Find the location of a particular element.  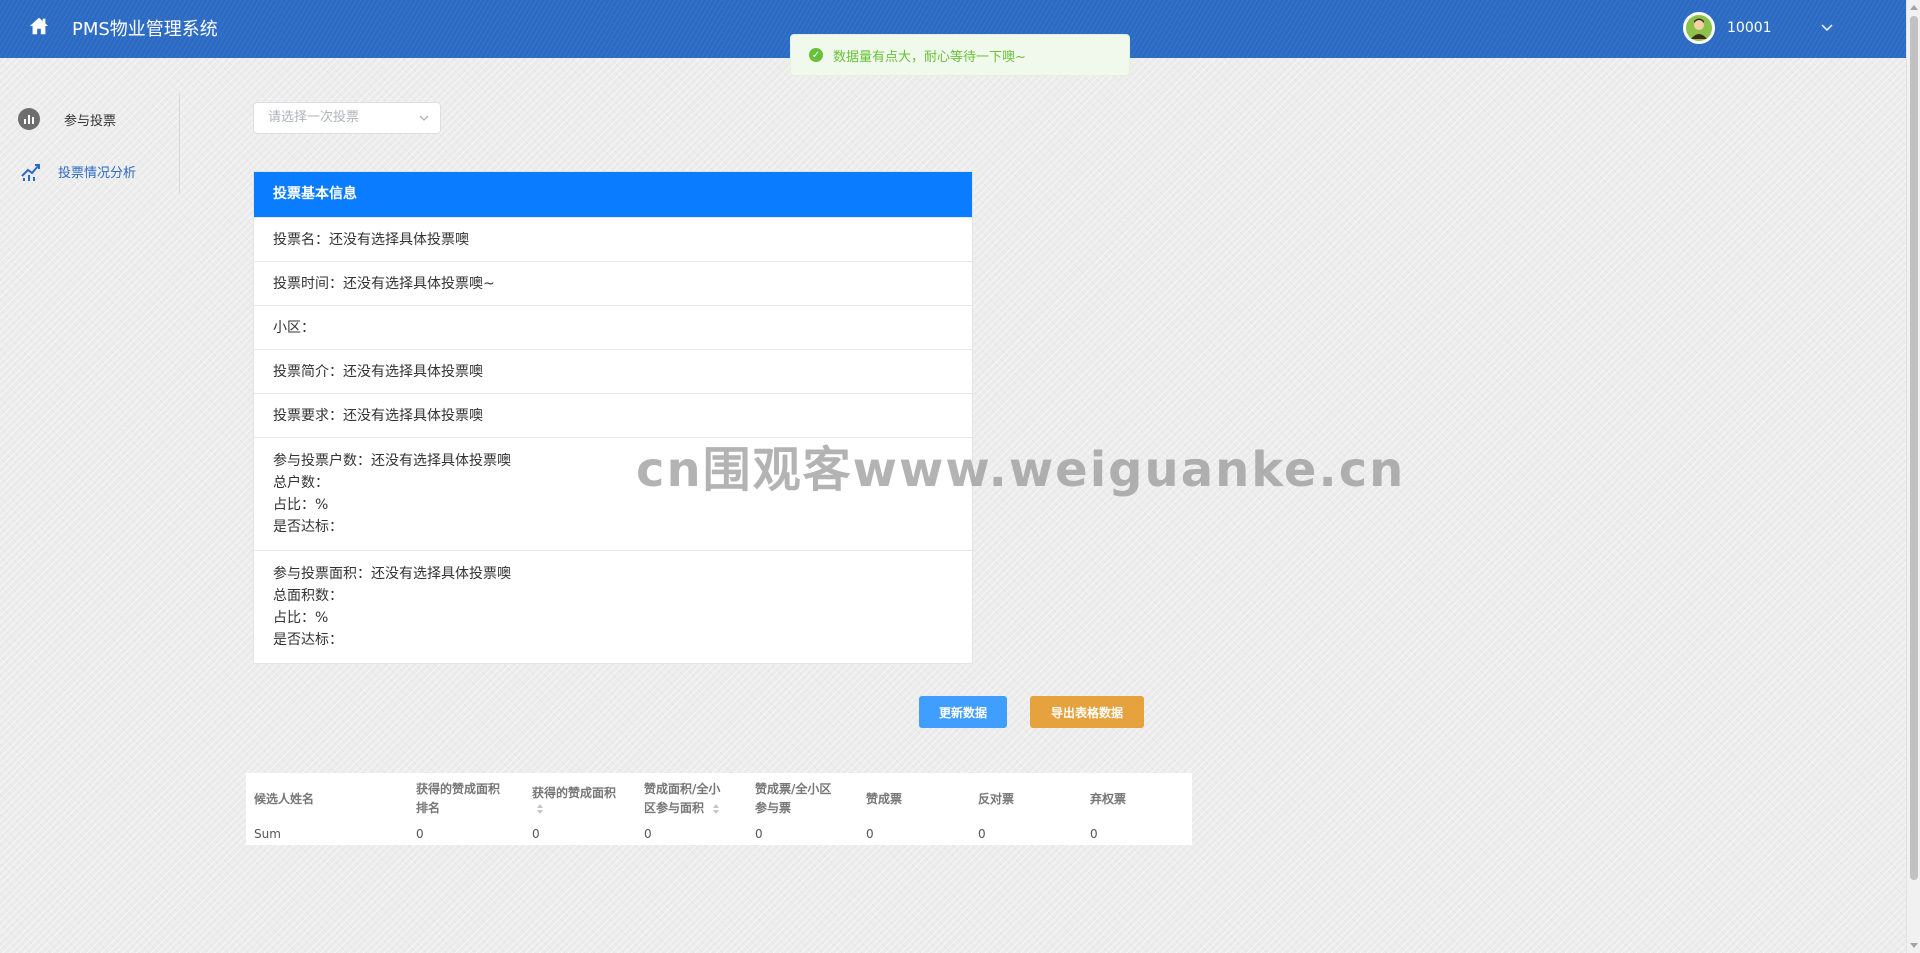

column-header: 反对票 is located at coordinates (996, 799).